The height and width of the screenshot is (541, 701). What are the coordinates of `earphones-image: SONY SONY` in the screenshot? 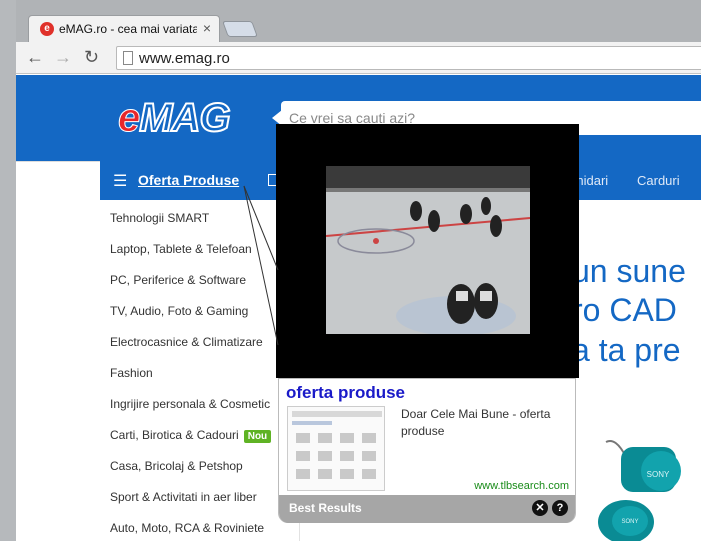 It's located at (648, 489).